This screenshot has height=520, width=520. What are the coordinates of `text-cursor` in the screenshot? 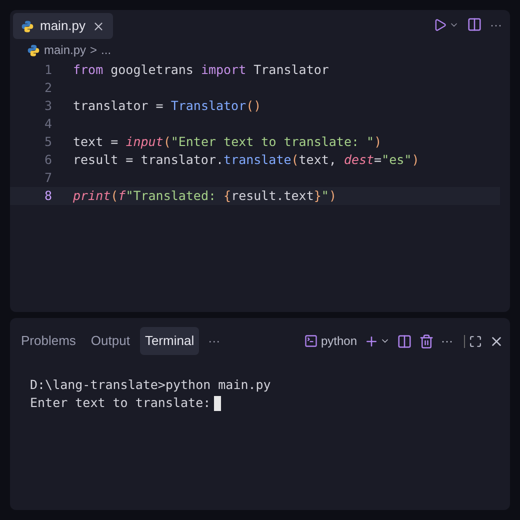 It's located at (217, 403).